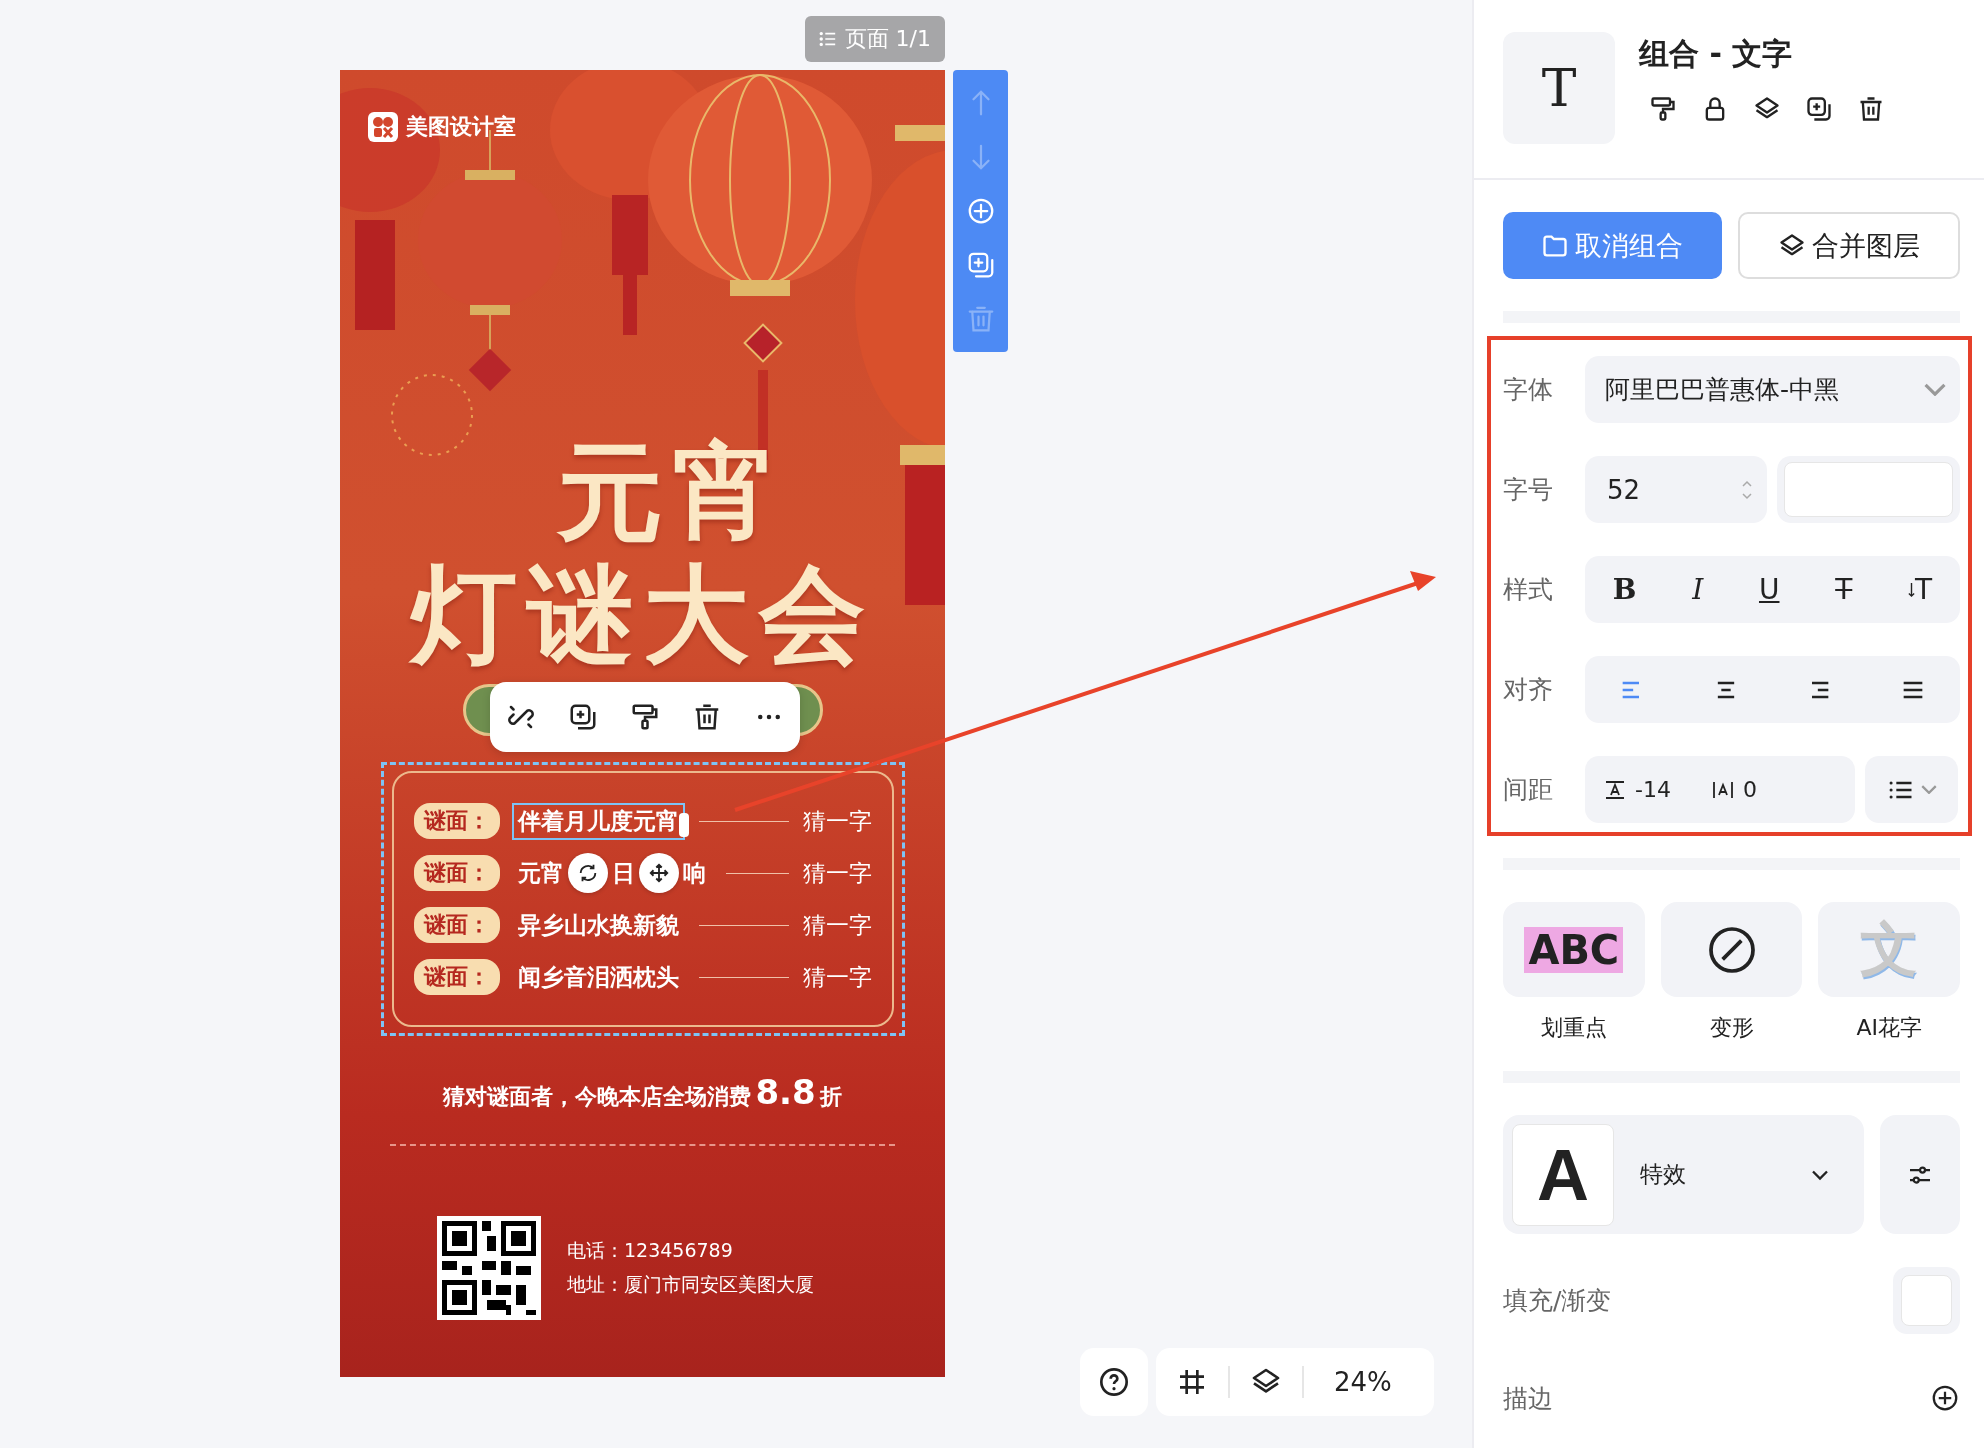 This screenshot has height=1448, width=1984. I want to click on font-size-input: 52, so click(1676, 489).